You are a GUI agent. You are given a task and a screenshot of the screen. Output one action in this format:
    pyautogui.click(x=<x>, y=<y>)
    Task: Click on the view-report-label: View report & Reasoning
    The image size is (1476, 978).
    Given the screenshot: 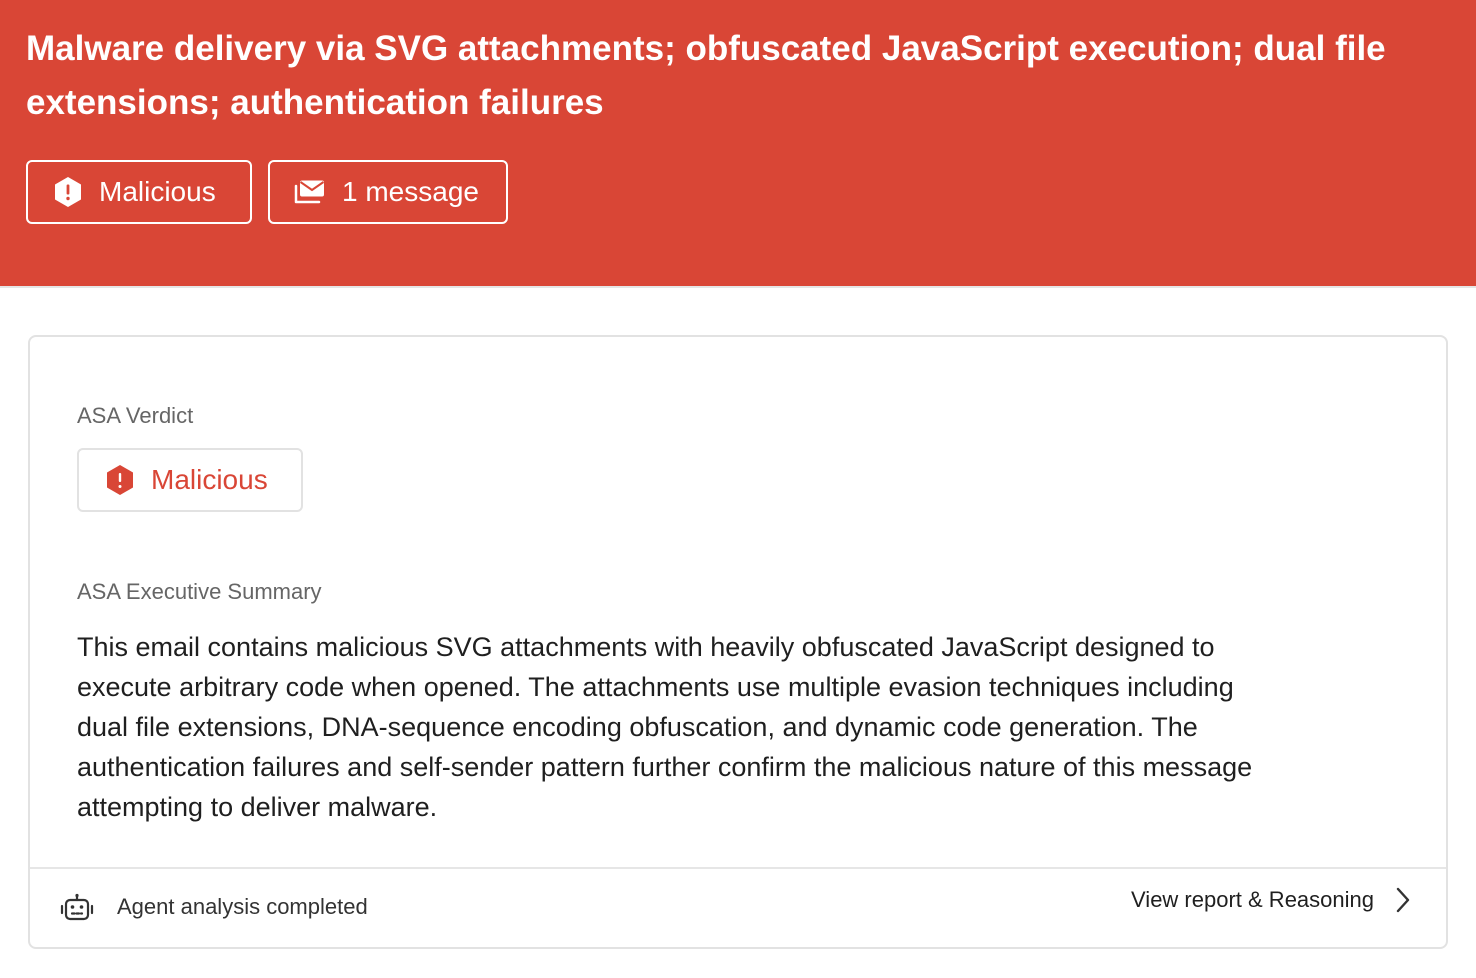 What is the action you would take?
    pyautogui.click(x=1252, y=899)
    